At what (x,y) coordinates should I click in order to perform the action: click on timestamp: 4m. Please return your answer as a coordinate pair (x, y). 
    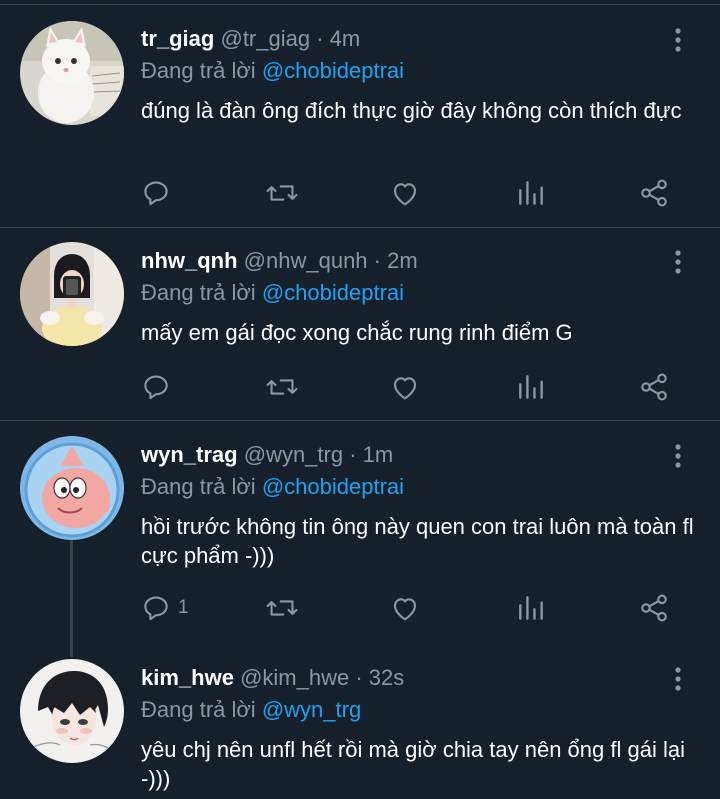
    Looking at the image, I should click on (345, 38).